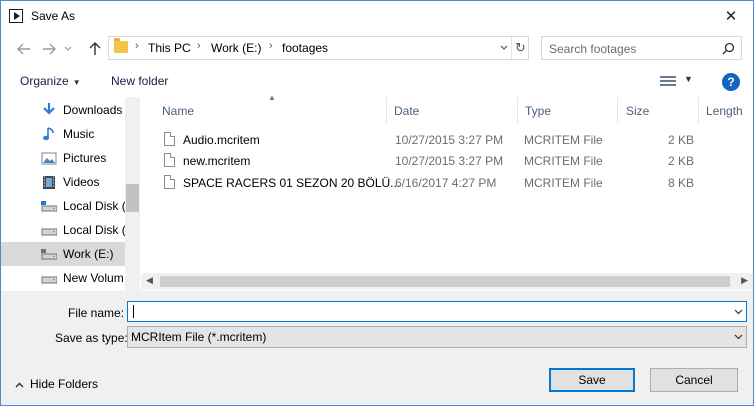 Image resolution: width=754 pixels, height=406 pixels. Describe the element at coordinates (48, 134) in the screenshot. I see `music-icon` at that location.